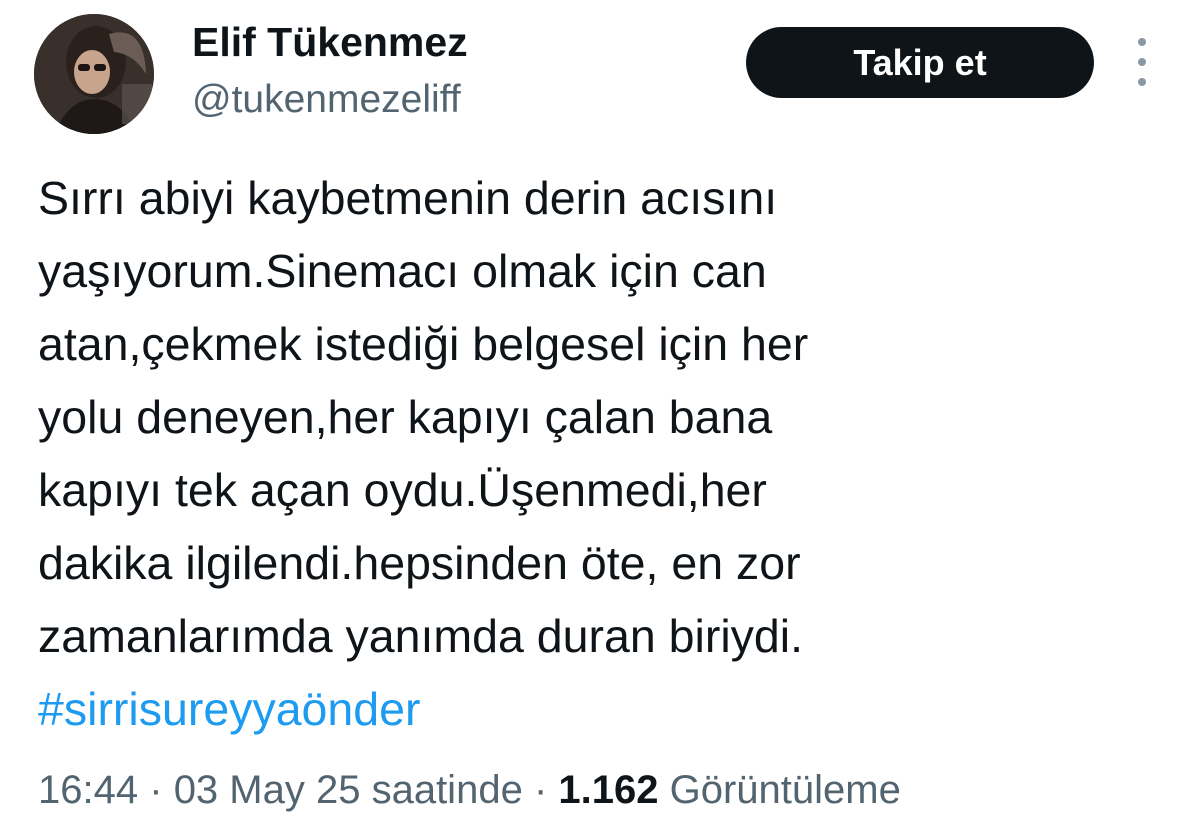 This screenshot has height=829, width=1200. What do you see at coordinates (330, 42) in the screenshot?
I see `author-display-name: Elif Tükenmez` at bounding box center [330, 42].